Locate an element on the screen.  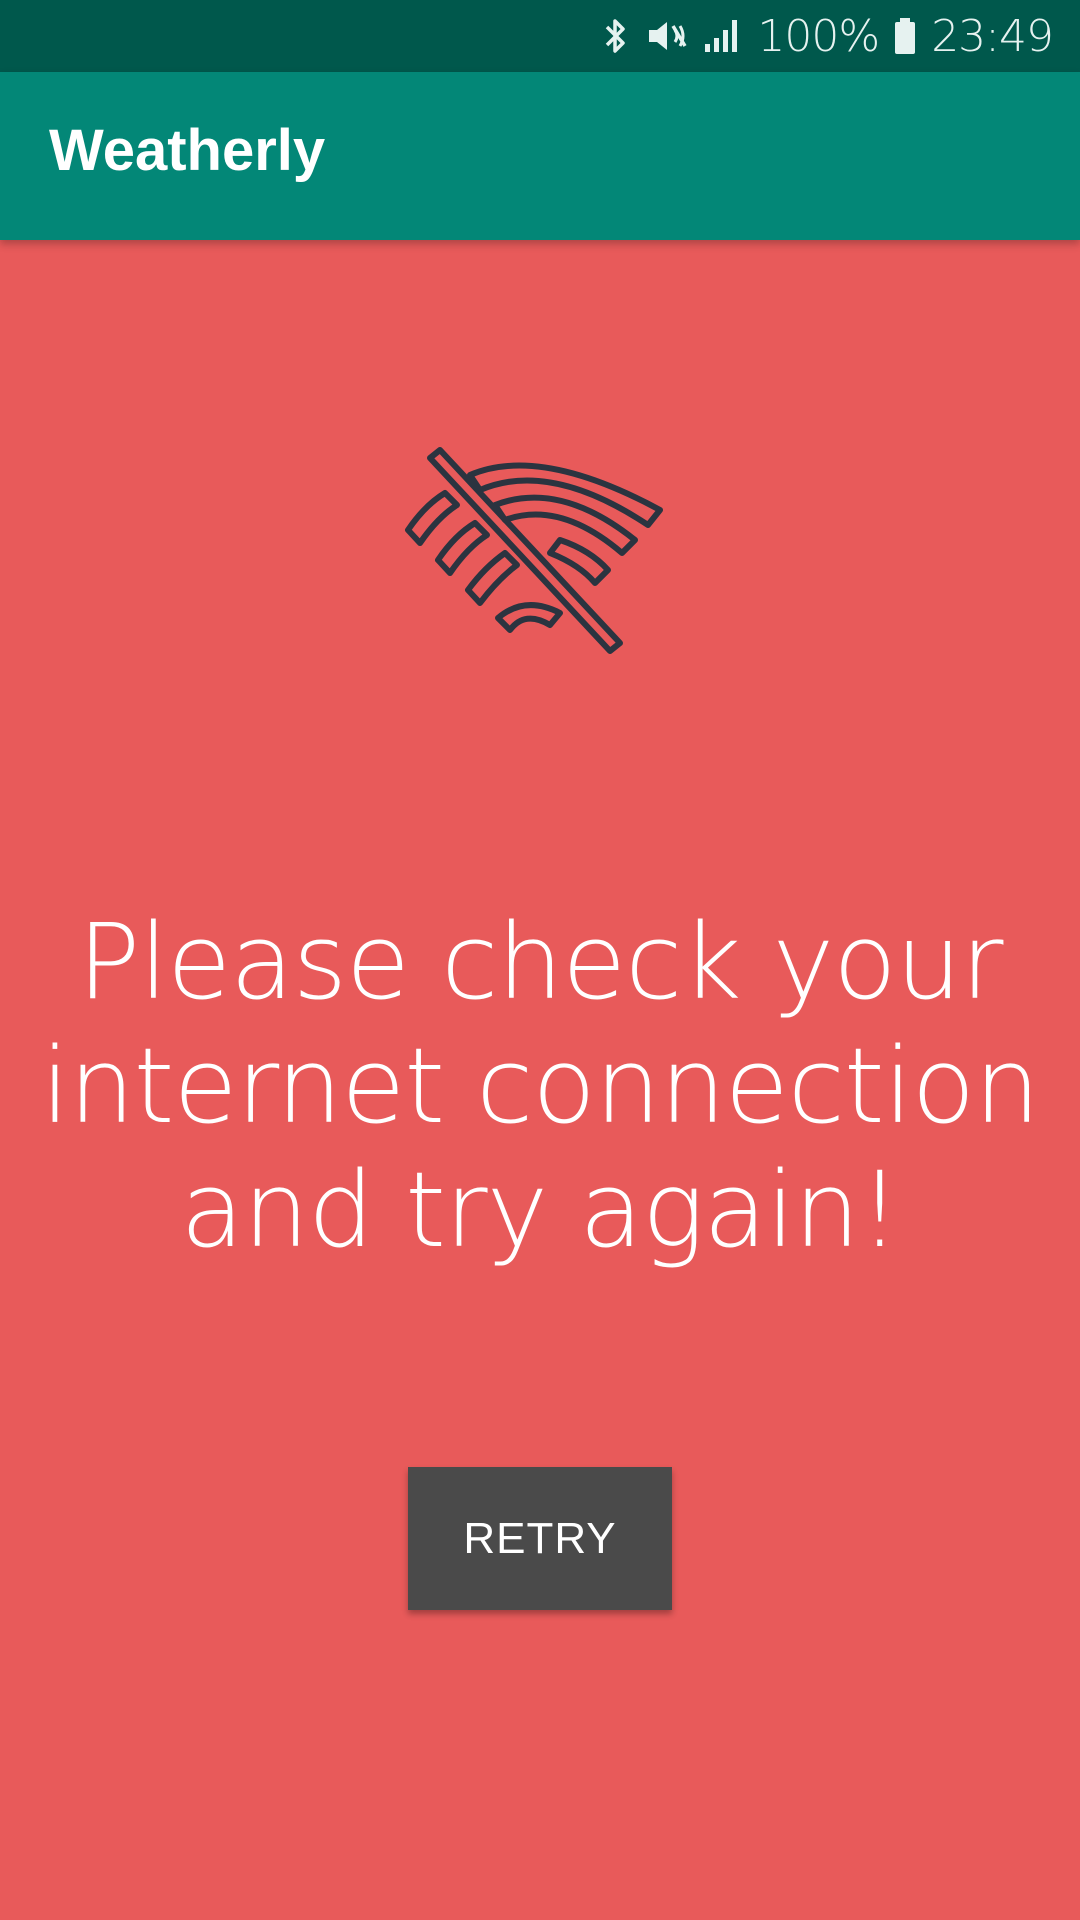
battery-percent: 100% is located at coordinates (818, 36).